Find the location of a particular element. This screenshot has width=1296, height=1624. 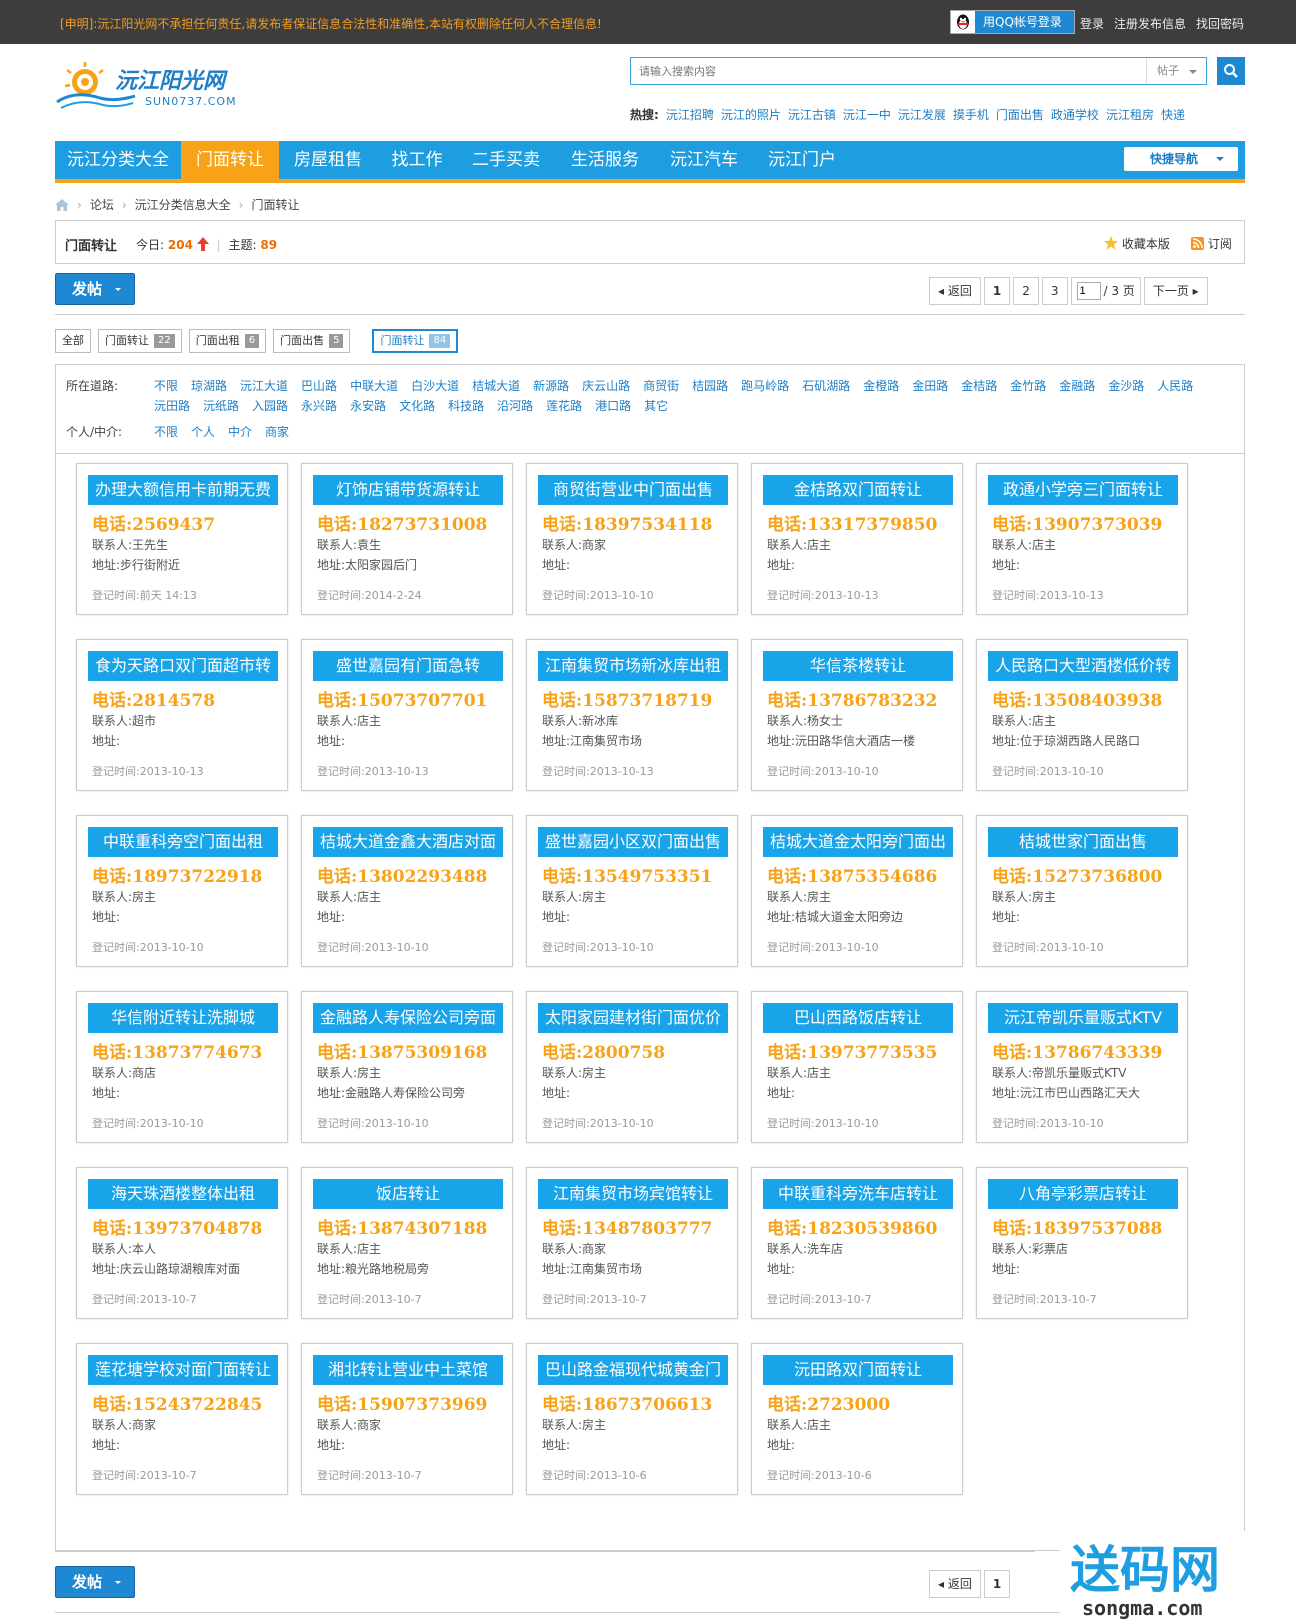

road-filter-option: 人民路 is located at coordinates (1175, 385).